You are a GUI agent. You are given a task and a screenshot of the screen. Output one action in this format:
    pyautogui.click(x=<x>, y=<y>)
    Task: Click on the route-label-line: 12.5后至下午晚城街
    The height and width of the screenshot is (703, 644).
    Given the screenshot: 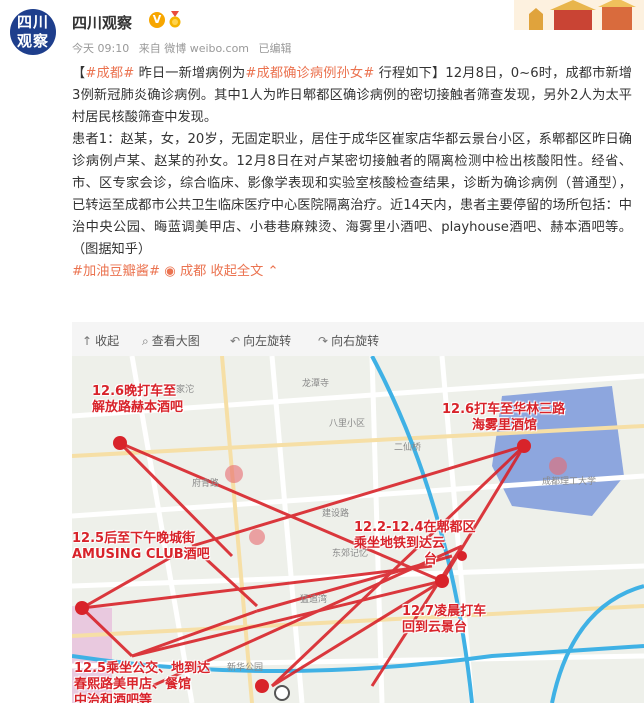 What is the action you would take?
    pyautogui.click(x=134, y=538)
    